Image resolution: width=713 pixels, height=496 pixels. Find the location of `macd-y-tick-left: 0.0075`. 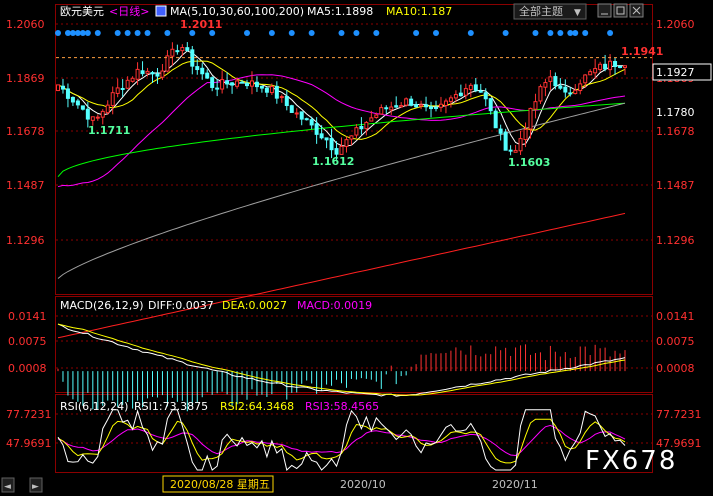

macd-y-tick-left: 0.0075 is located at coordinates (27, 341).